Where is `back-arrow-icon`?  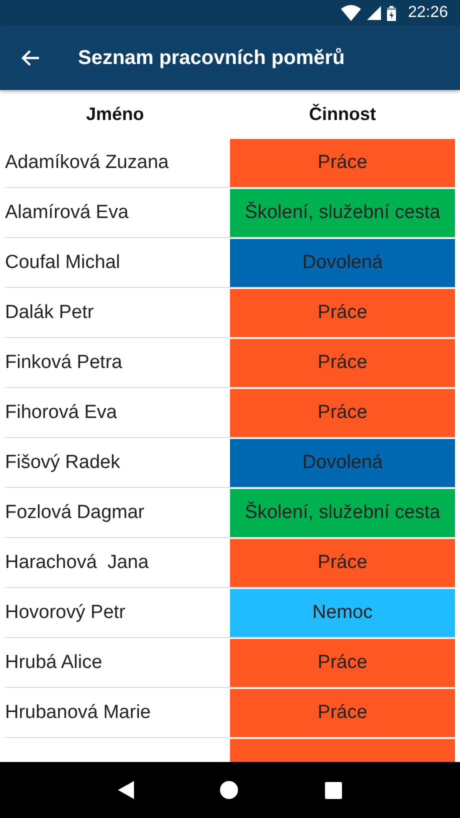 back-arrow-icon is located at coordinates (30, 58).